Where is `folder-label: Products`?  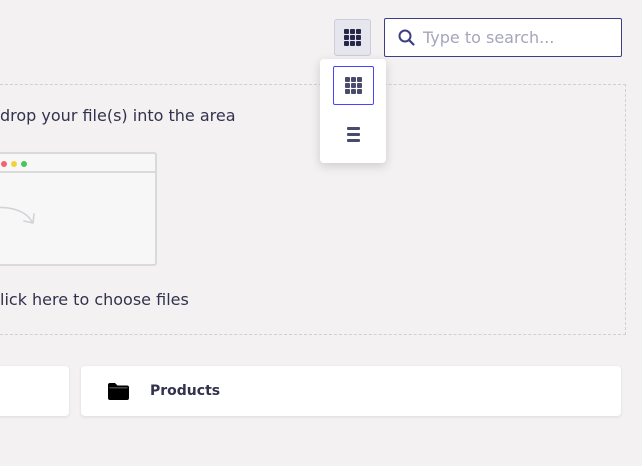
folder-label: Products is located at coordinates (185, 391).